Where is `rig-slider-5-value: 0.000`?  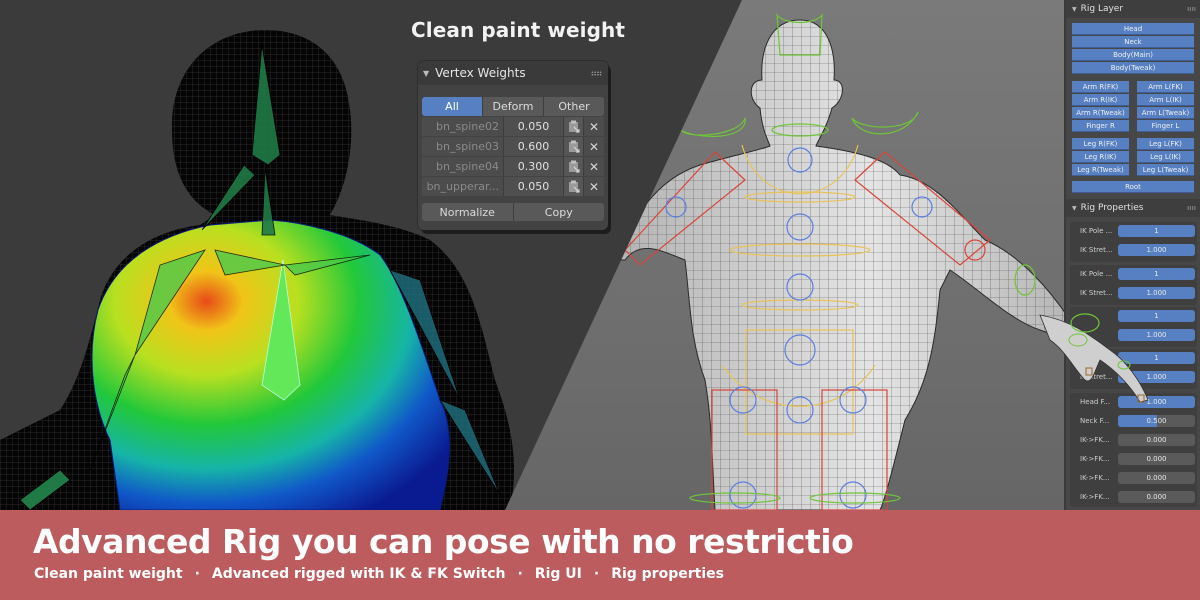 rig-slider-5-value: 0.000 is located at coordinates (1156, 497).